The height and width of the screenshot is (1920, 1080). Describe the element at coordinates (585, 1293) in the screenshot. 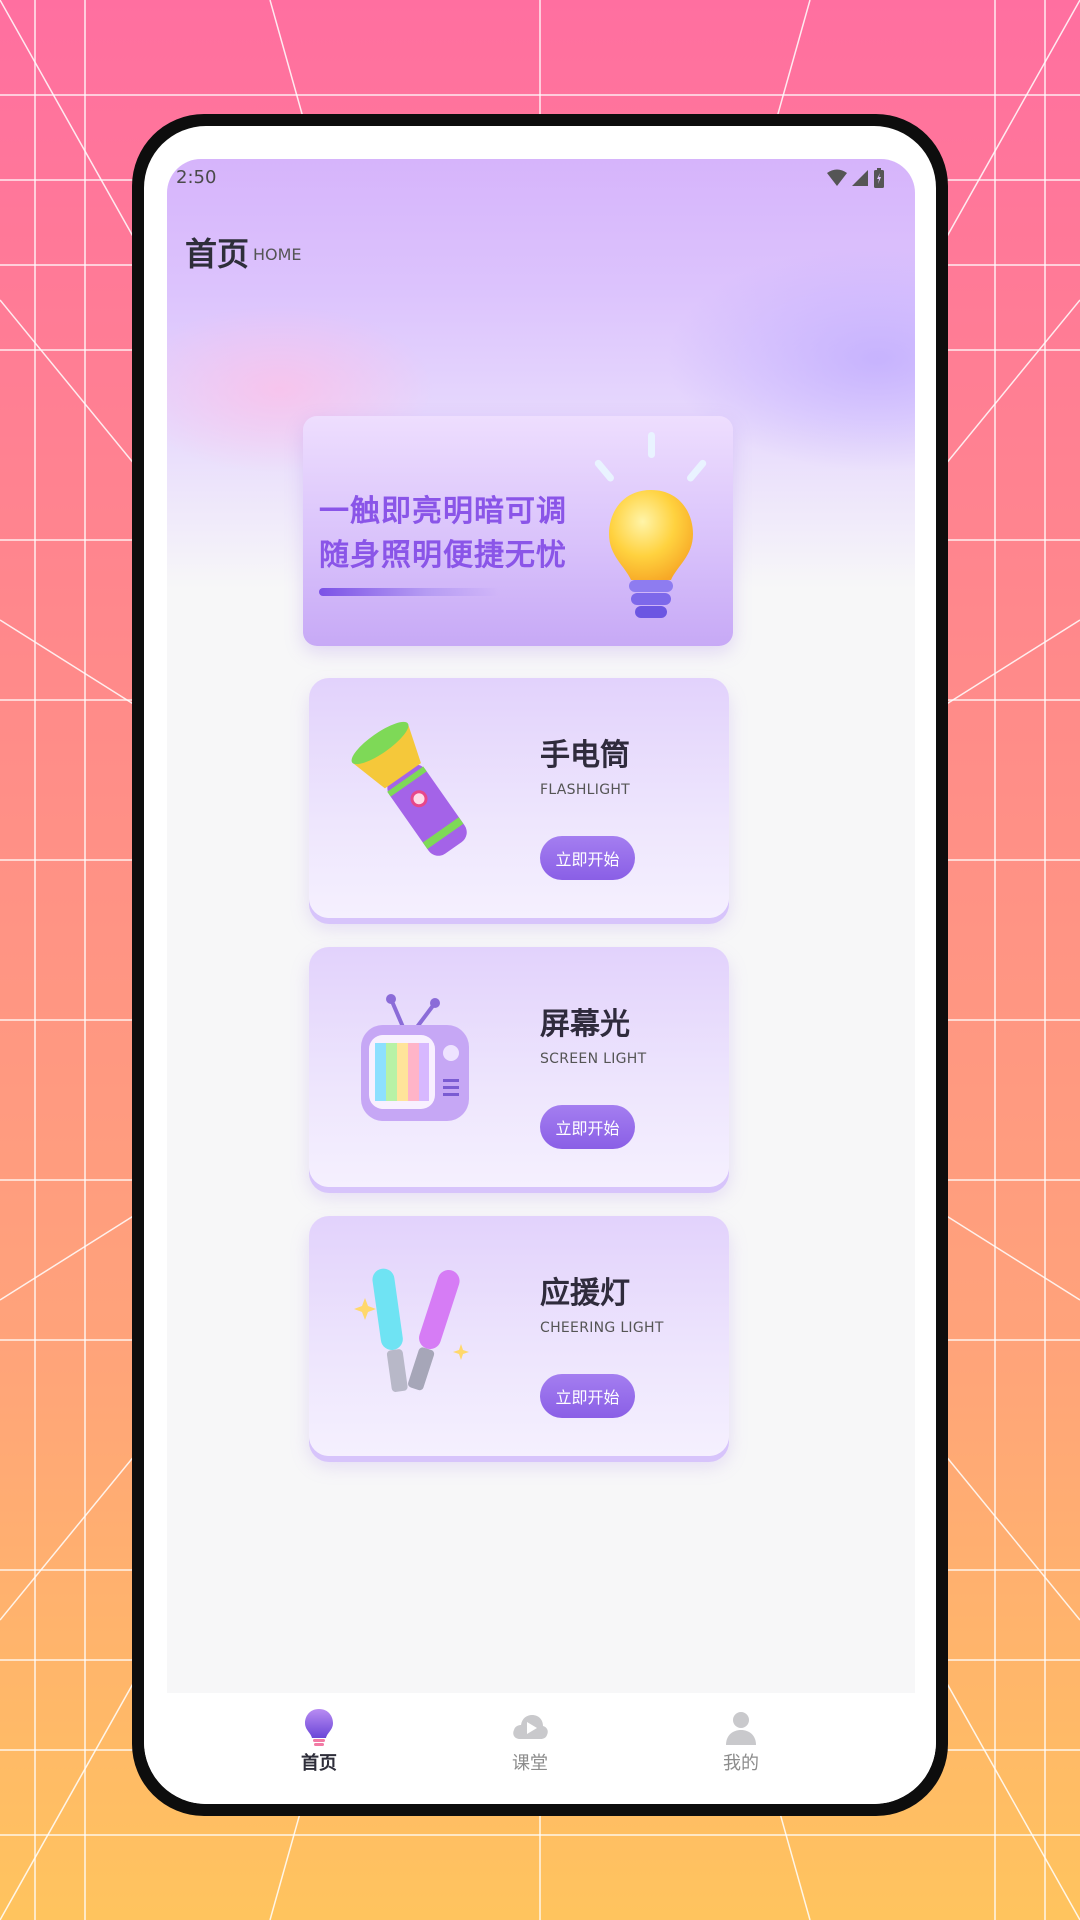

I see `card-title: 应援灯` at that location.